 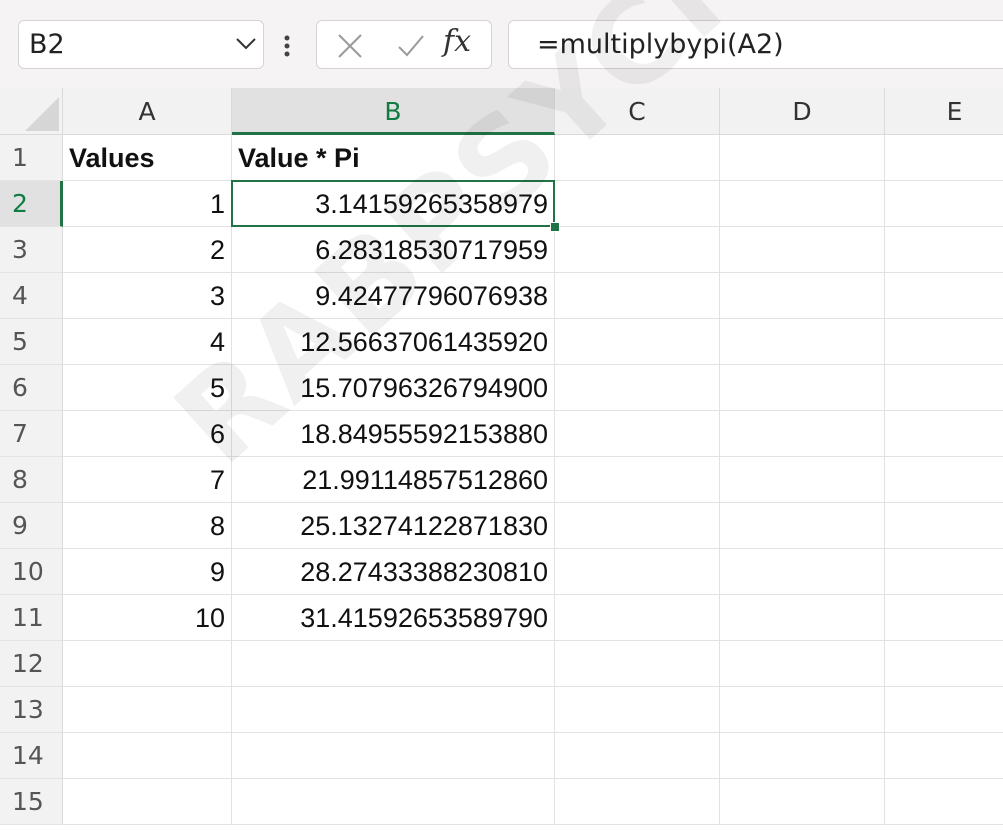 I want to click on cell-a2: 1, so click(x=147, y=204).